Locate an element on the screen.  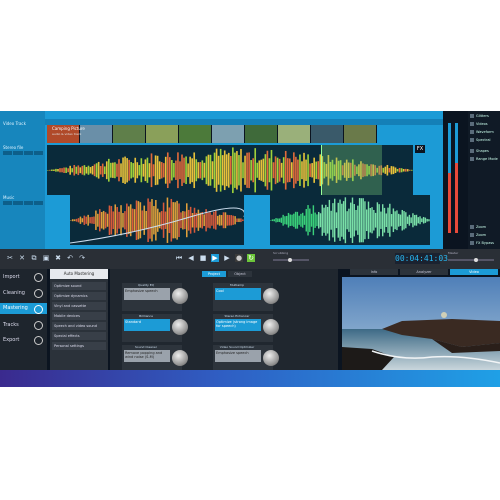
category-item: Optimize sound is located at coordinates (79, 286).